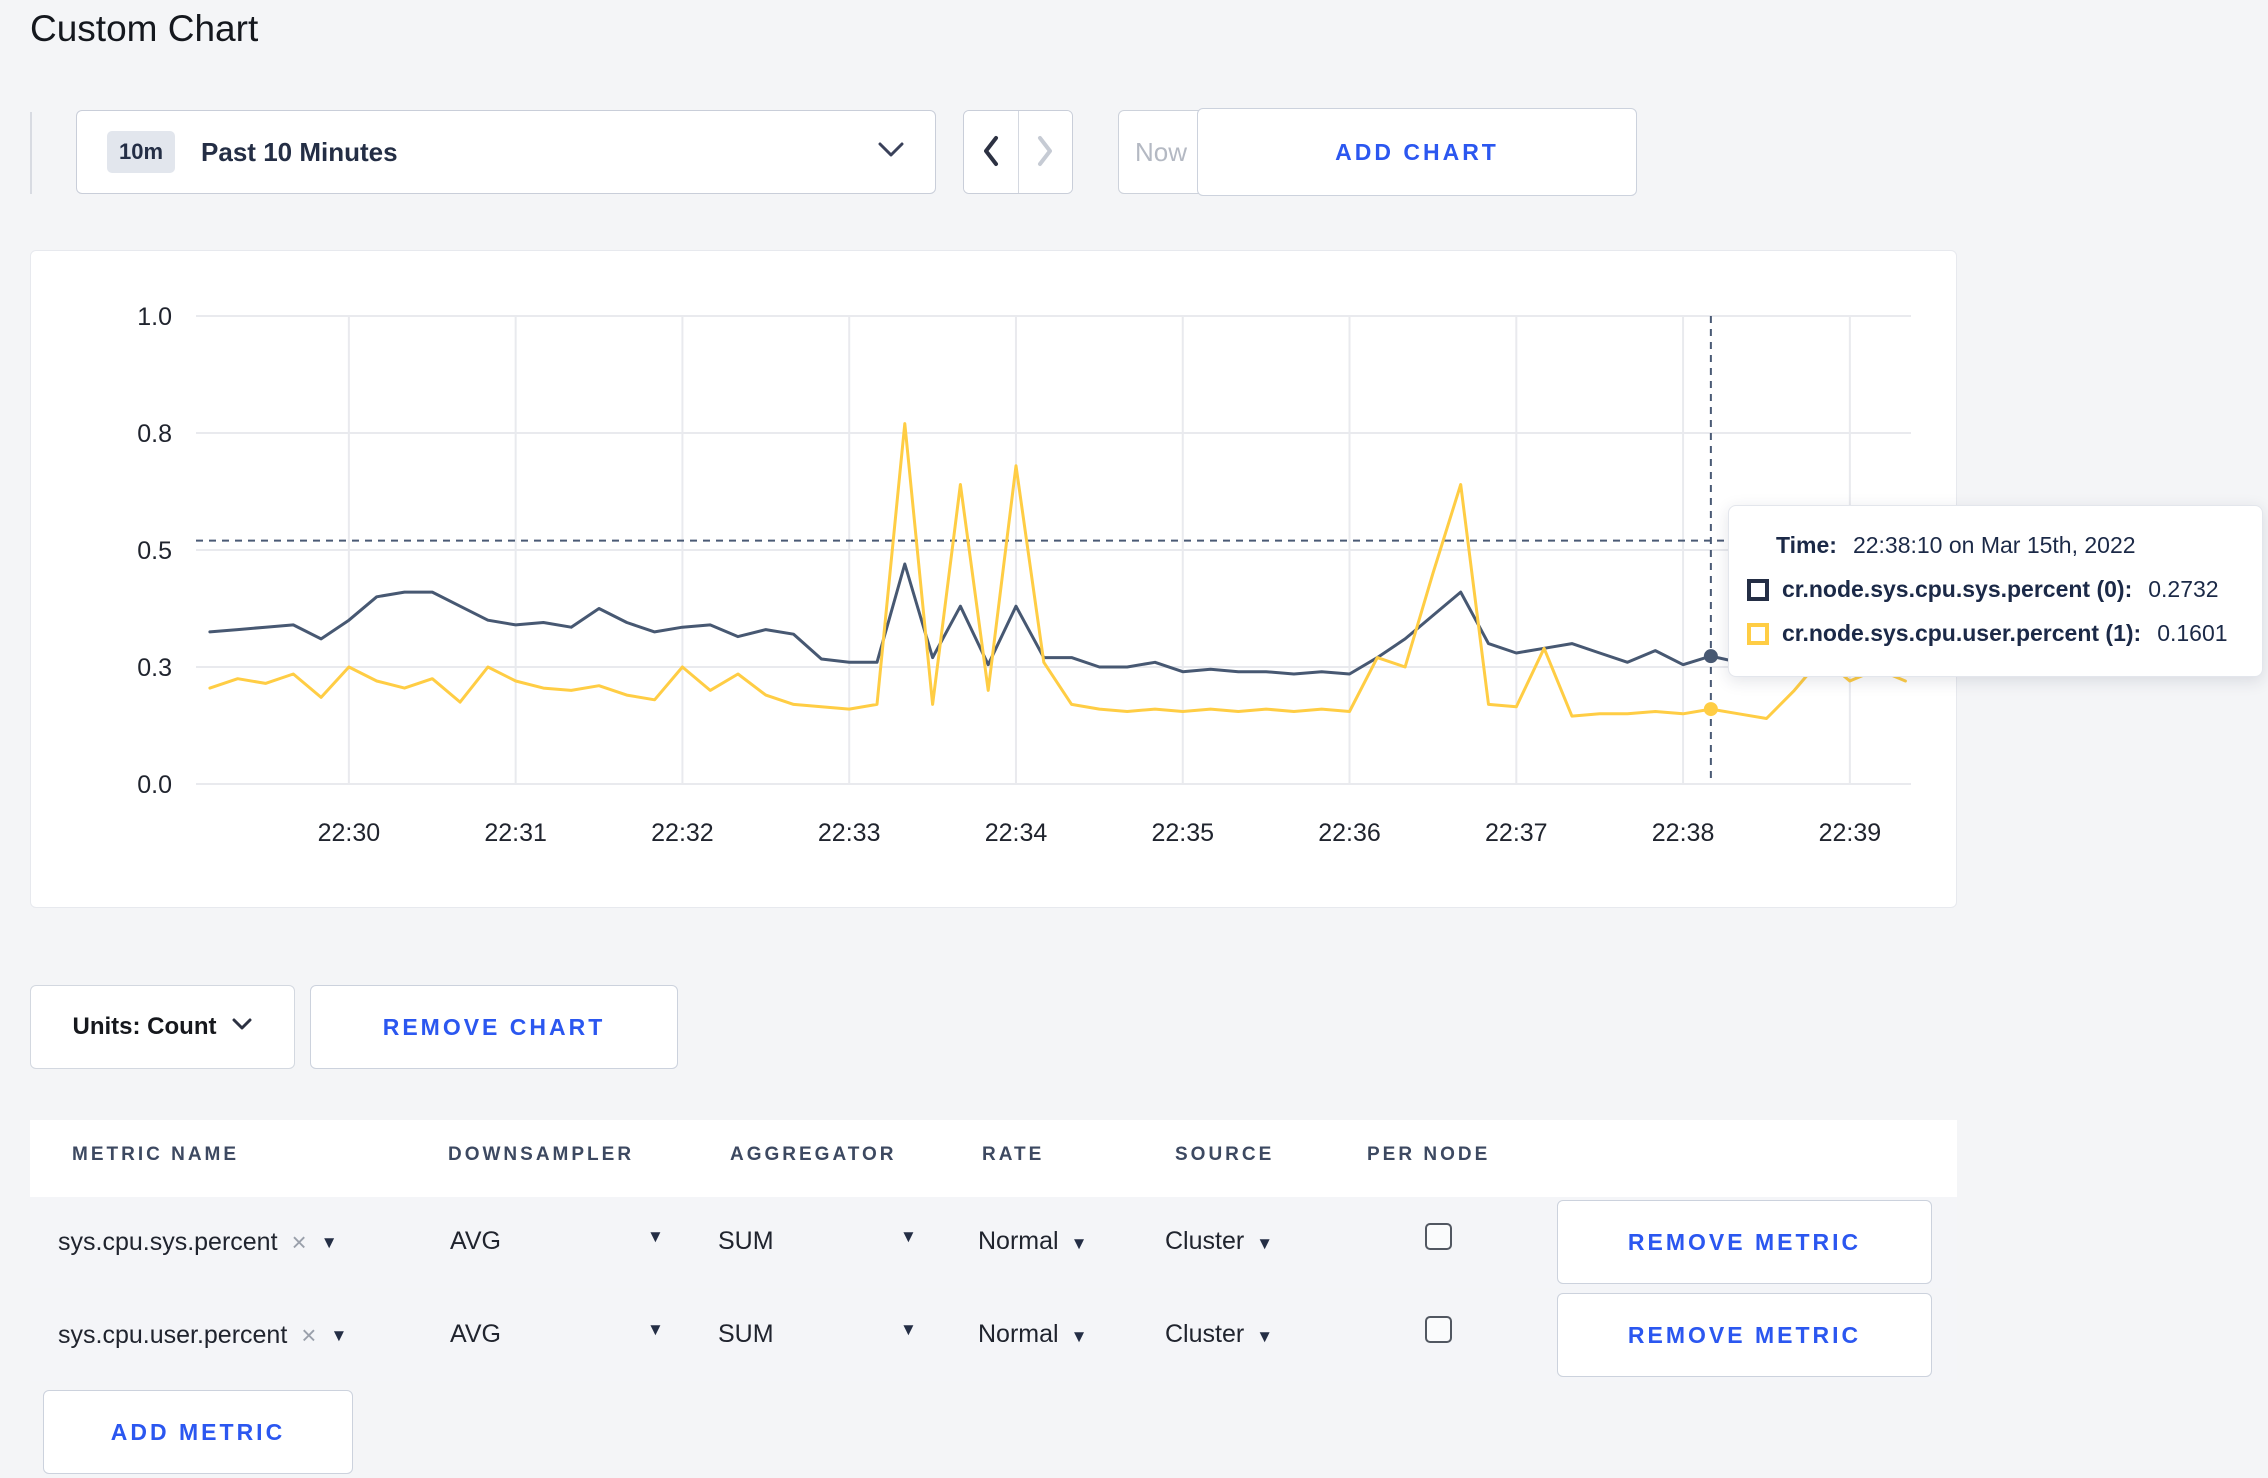 Image resolution: width=2268 pixels, height=1478 pixels. Describe the element at coordinates (154, 551) in the screenshot. I see `svg-text: 0.5` at that location.